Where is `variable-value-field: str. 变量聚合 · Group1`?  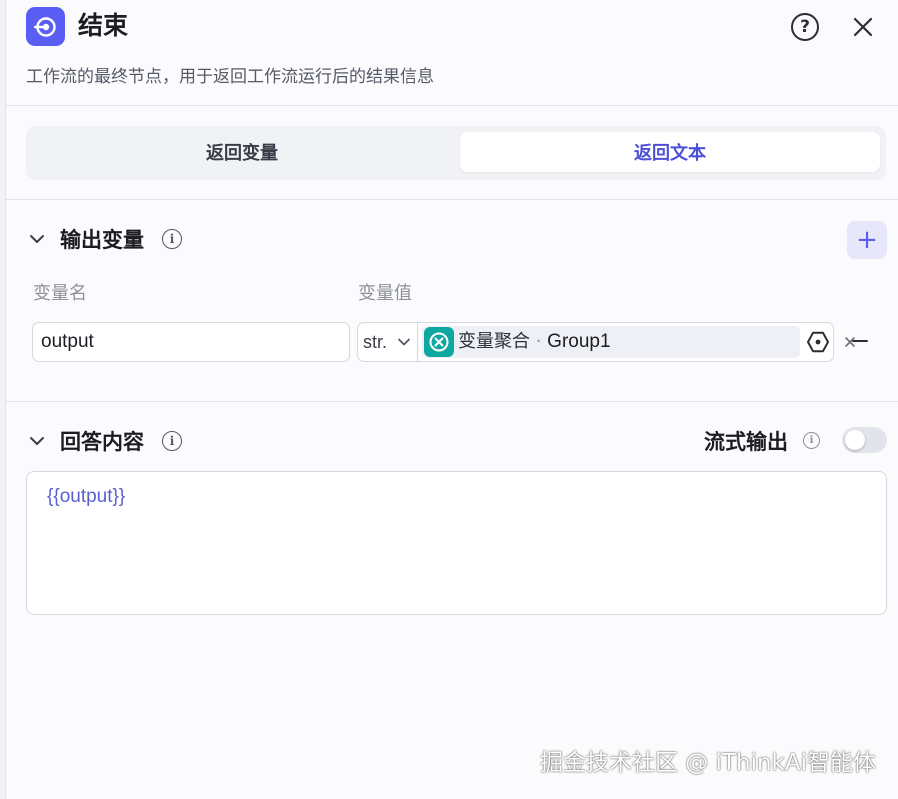
variable-value-field: str. 变量聚合 · Group1 is located at coordinates (606, 342).